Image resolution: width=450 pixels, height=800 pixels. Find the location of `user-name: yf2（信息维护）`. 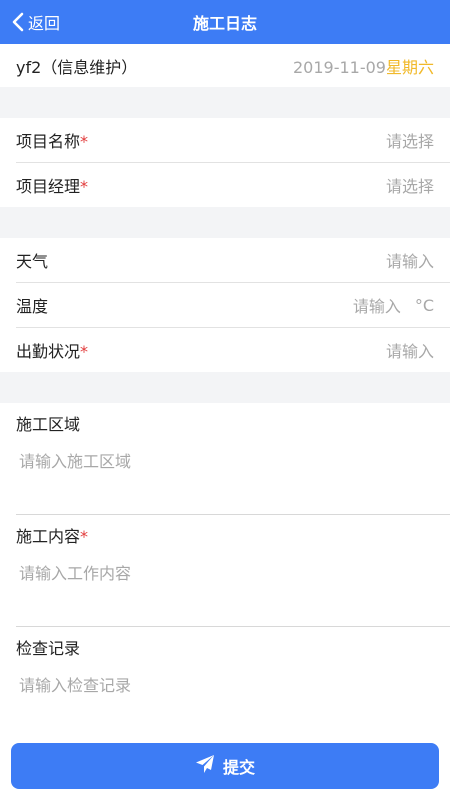

user-name: yf2（信息维护） is located at coordinates (77, 67).